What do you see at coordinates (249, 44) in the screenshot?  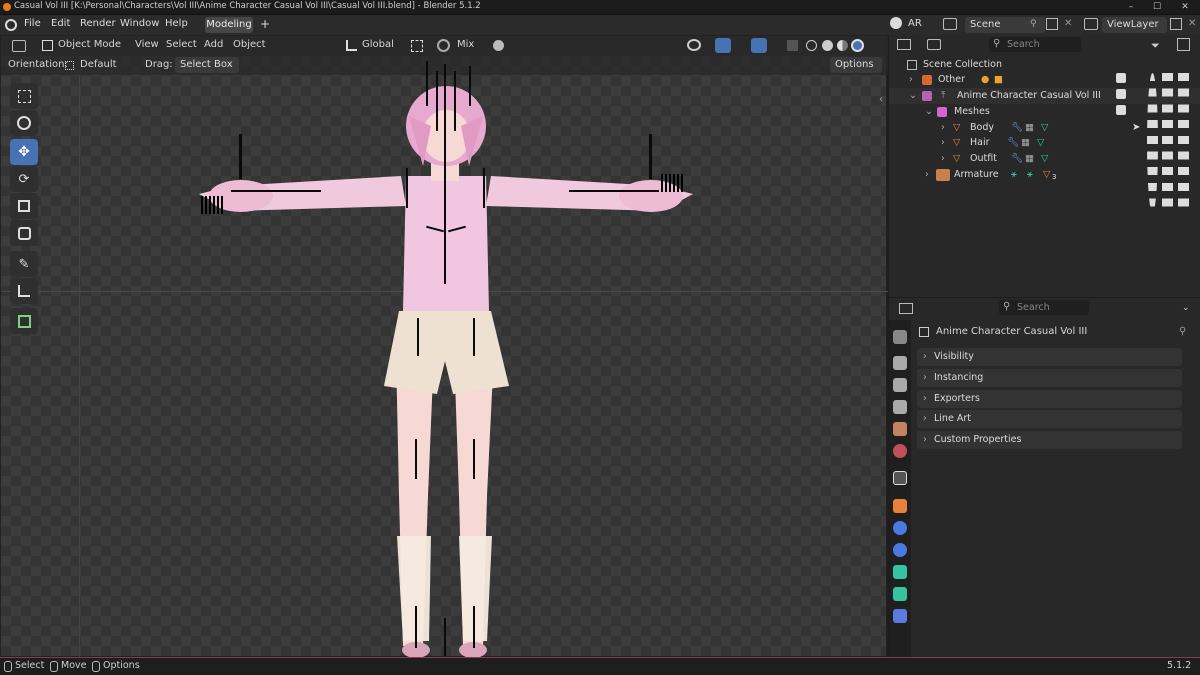 I see `menu-object: Object` at bounding box center [249, 44].